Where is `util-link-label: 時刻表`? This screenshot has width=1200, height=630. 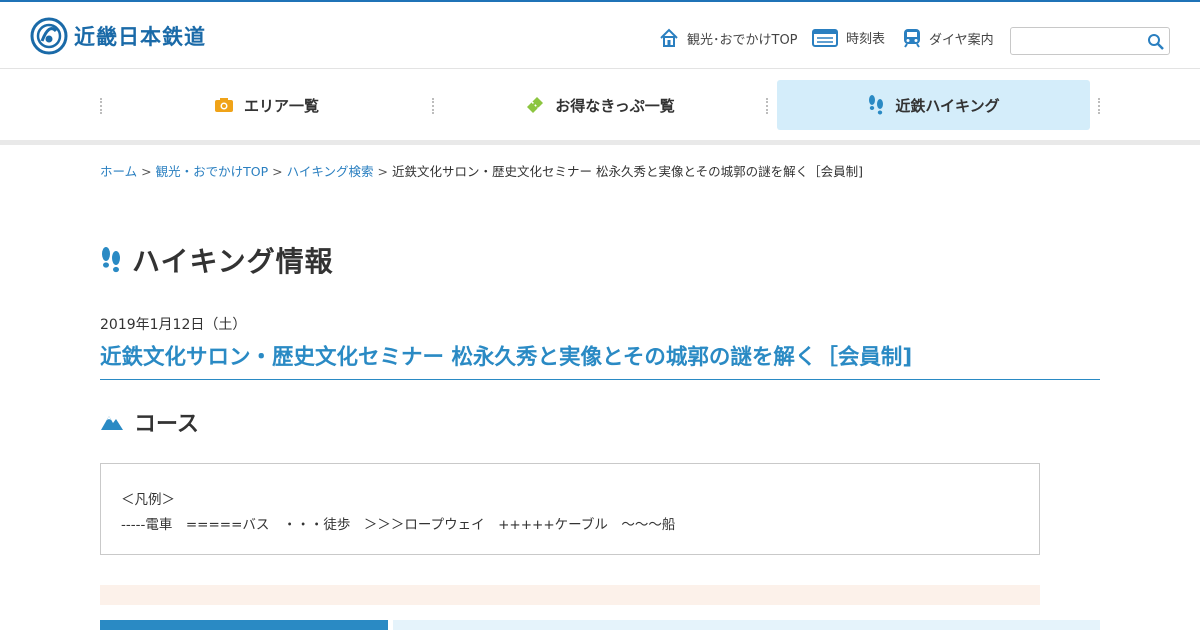
util-link-label: 時刻表 is located at coordinates (866, 39).